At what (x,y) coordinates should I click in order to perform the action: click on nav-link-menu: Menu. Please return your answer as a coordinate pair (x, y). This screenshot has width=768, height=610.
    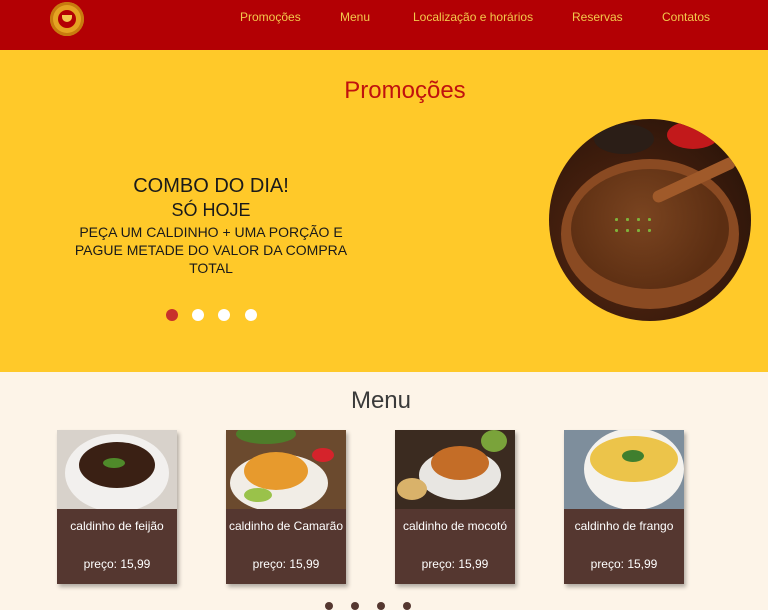
    Looking at the image, I should click on (355, 17).